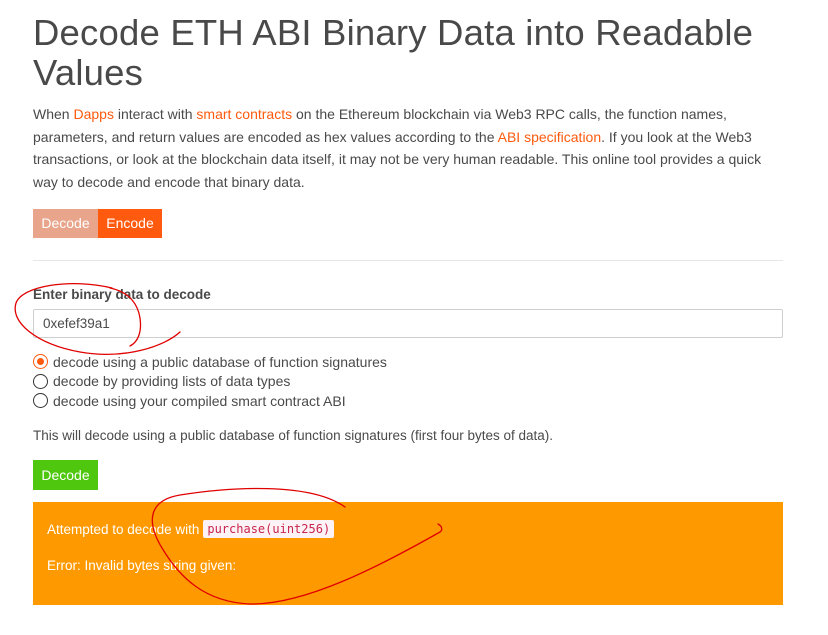 The width and height of the screenshot is (828, 635). I want to click on intro-text-2: interact with, so click(155, 114).